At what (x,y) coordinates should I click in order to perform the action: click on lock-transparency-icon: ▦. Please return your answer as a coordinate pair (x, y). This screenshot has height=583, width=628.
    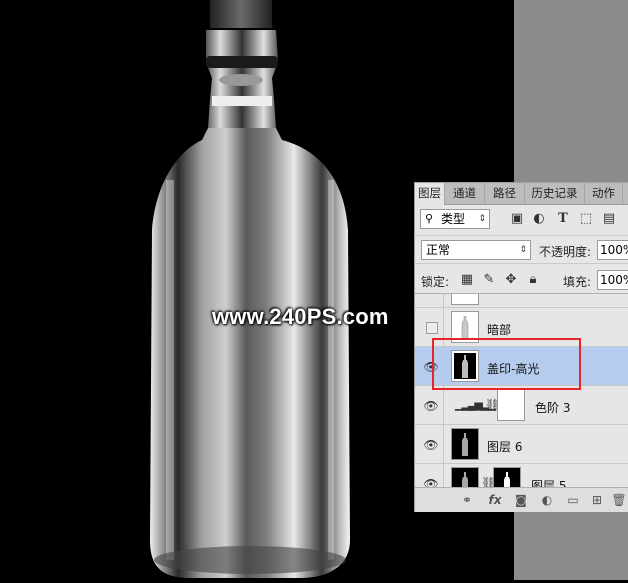
    Looking at the image, I should click on (467, 280).